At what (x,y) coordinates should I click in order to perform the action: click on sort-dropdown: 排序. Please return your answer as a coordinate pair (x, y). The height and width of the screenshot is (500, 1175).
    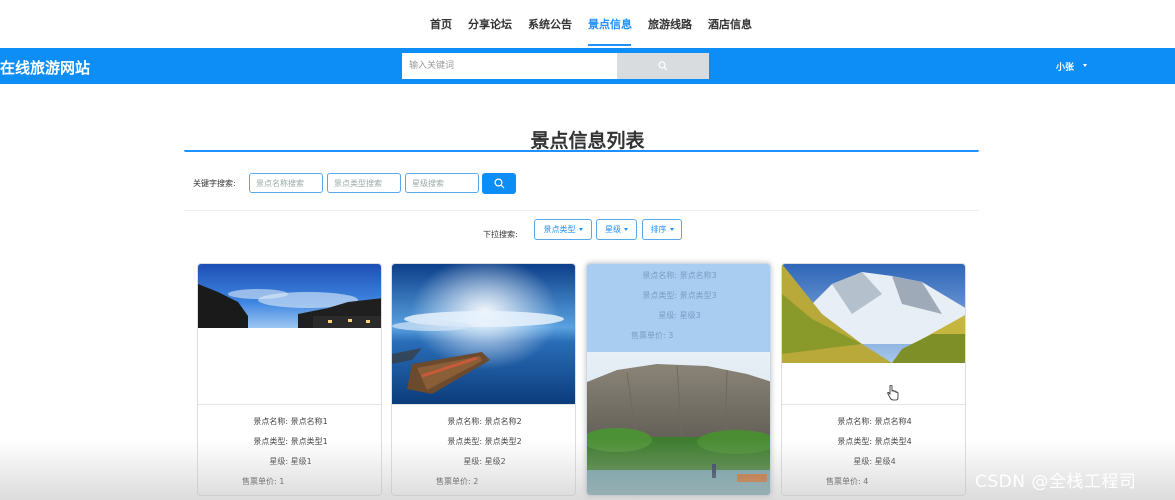
    Looking at the image, I should click on (662, 229).